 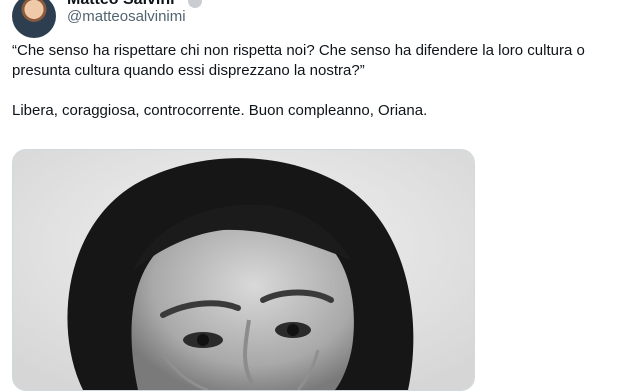 What do you see at coordinates (34, 19) in the screenshot?
I see `author-avatar` at bounding box center [34, 19].